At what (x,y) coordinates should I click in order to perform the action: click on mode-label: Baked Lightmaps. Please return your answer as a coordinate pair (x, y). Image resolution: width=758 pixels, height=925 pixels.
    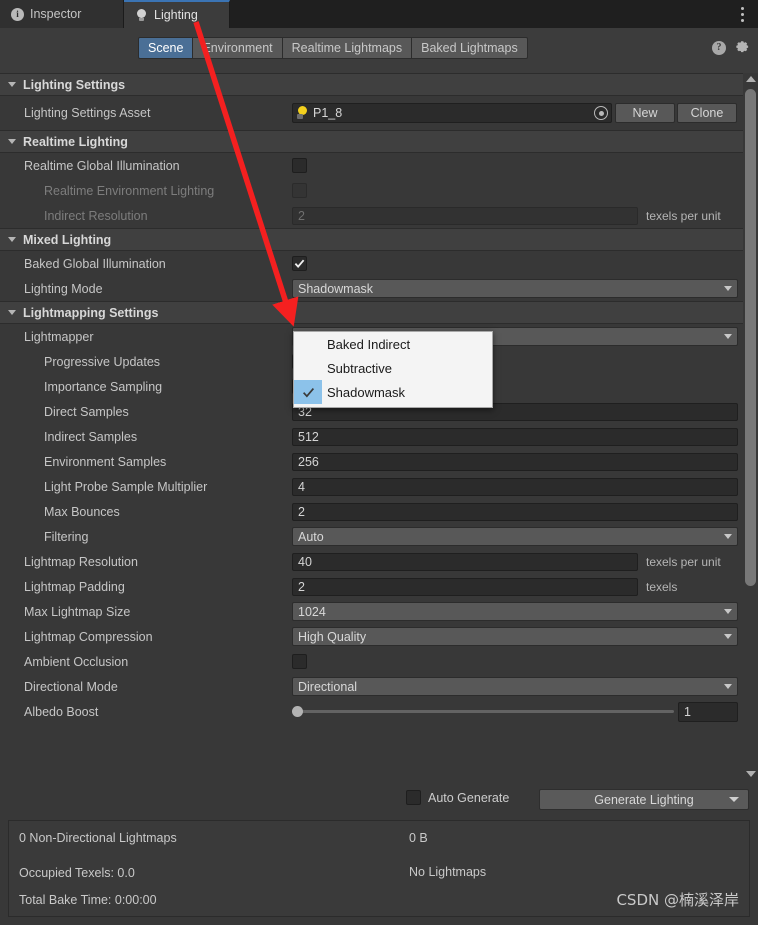
    Looking at the image, I should click on (469, 48).